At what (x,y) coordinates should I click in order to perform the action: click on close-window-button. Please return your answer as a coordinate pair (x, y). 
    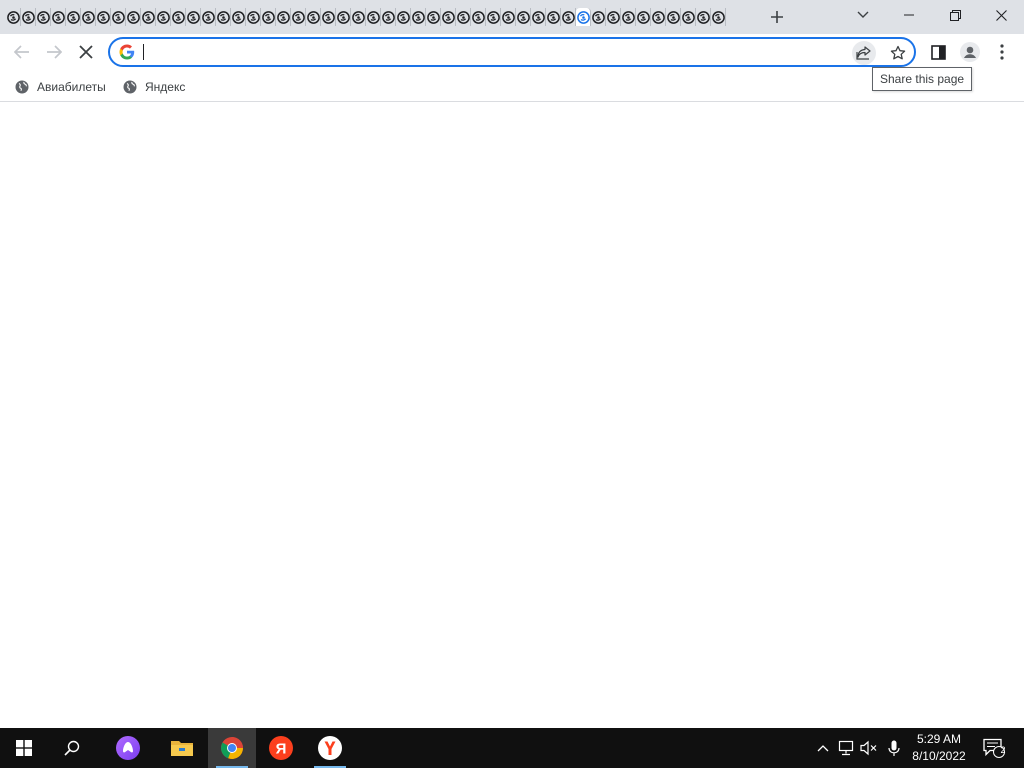
    Looking at the image, I should click on (1001, 15).